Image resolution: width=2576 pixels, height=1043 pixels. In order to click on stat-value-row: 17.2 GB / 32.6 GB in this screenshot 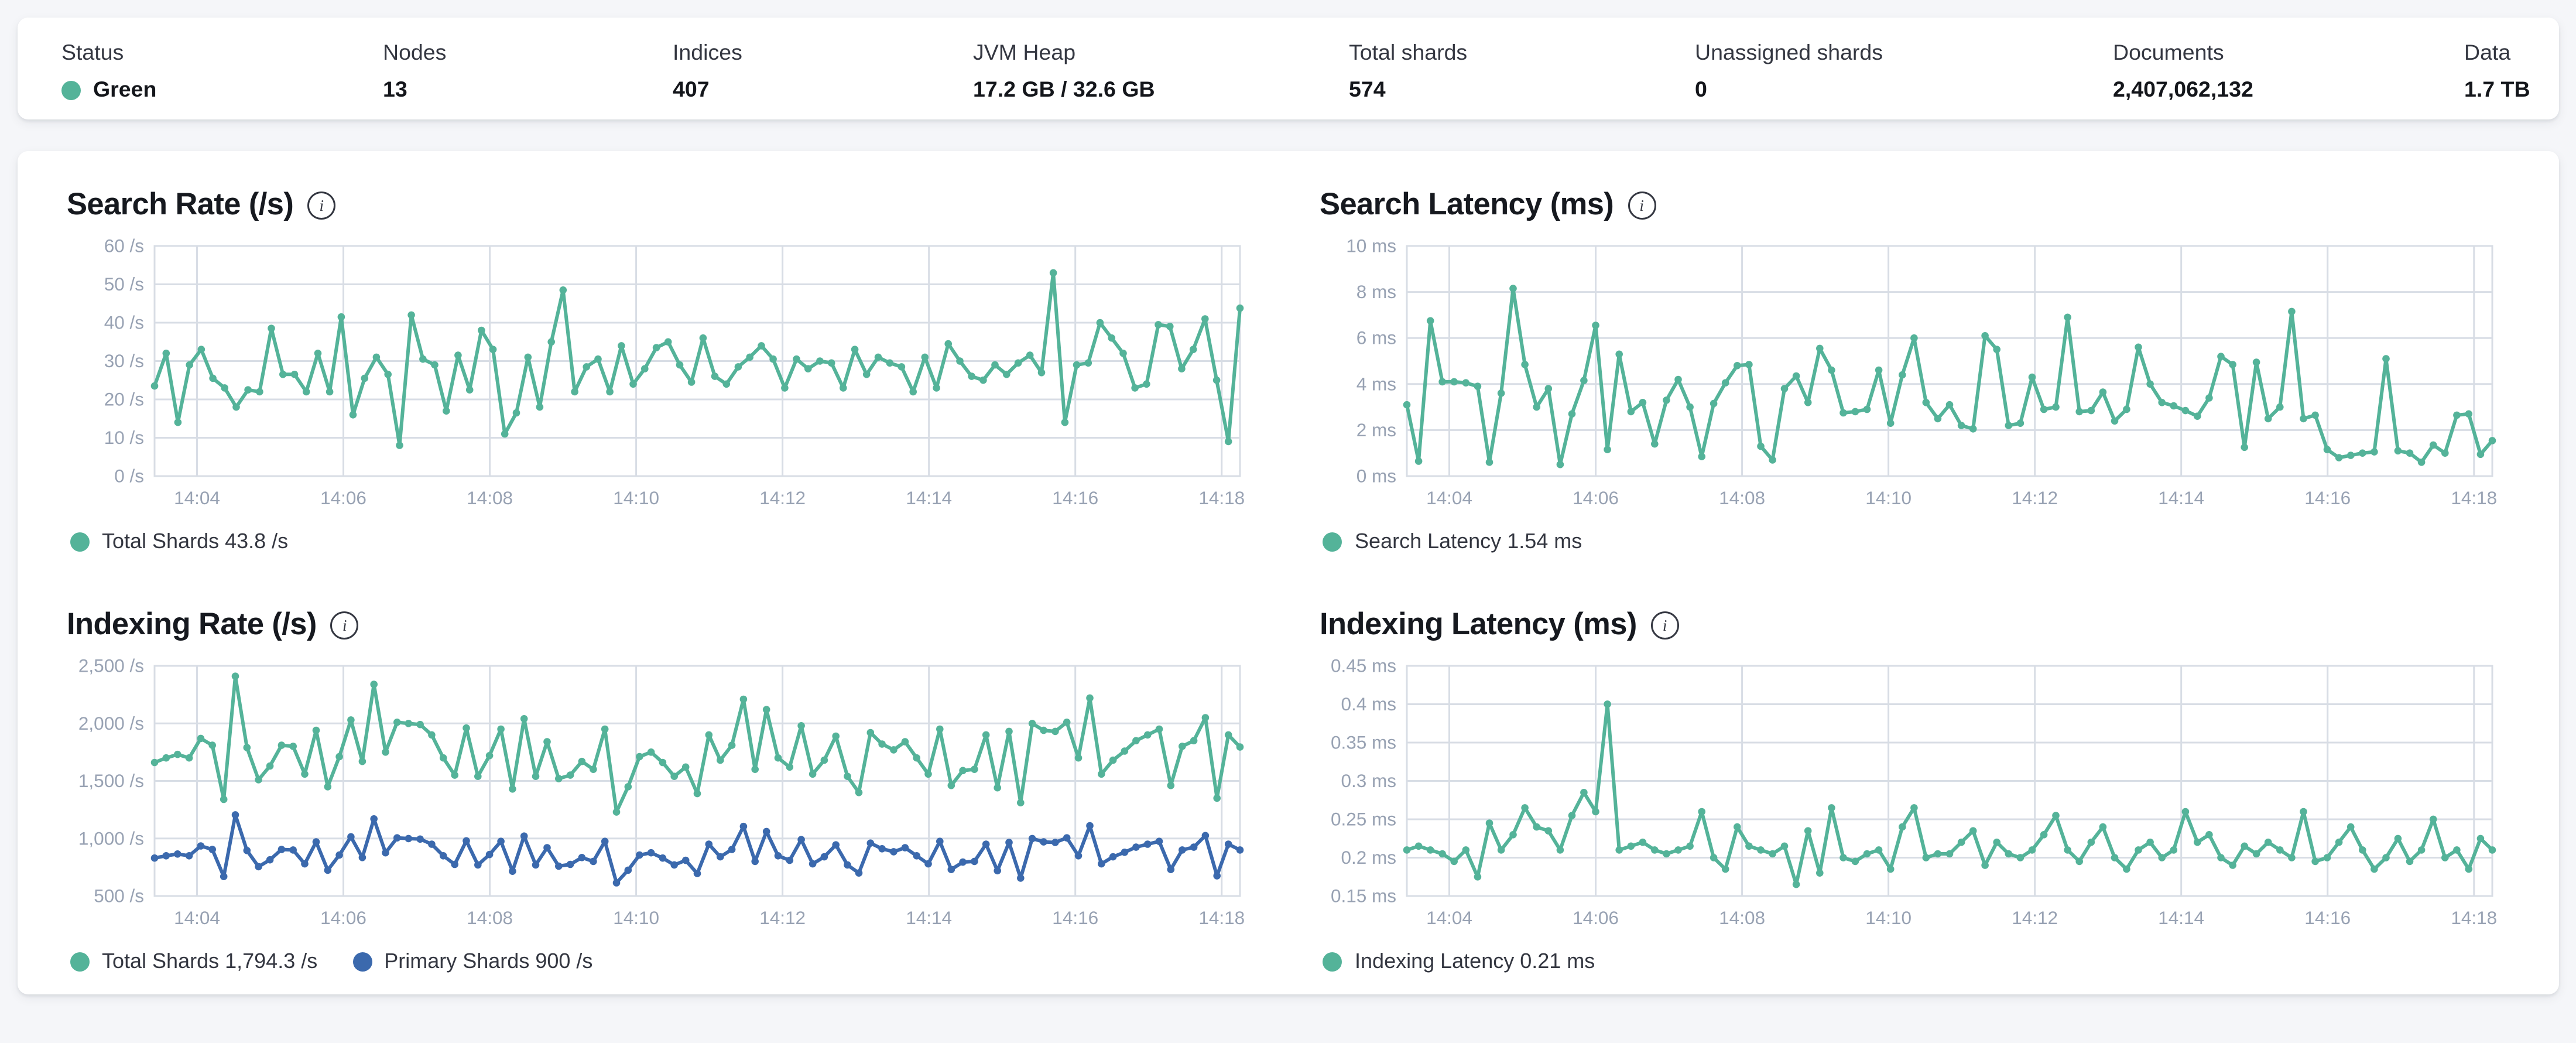, I will do `click(1064, 90)`.